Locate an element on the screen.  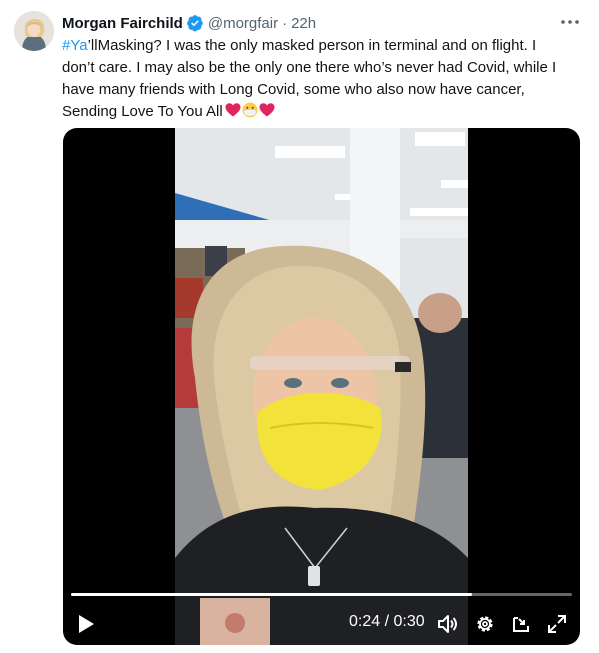
face-with-medical-mask-emoji-icon is located at coordinates (250, 110).